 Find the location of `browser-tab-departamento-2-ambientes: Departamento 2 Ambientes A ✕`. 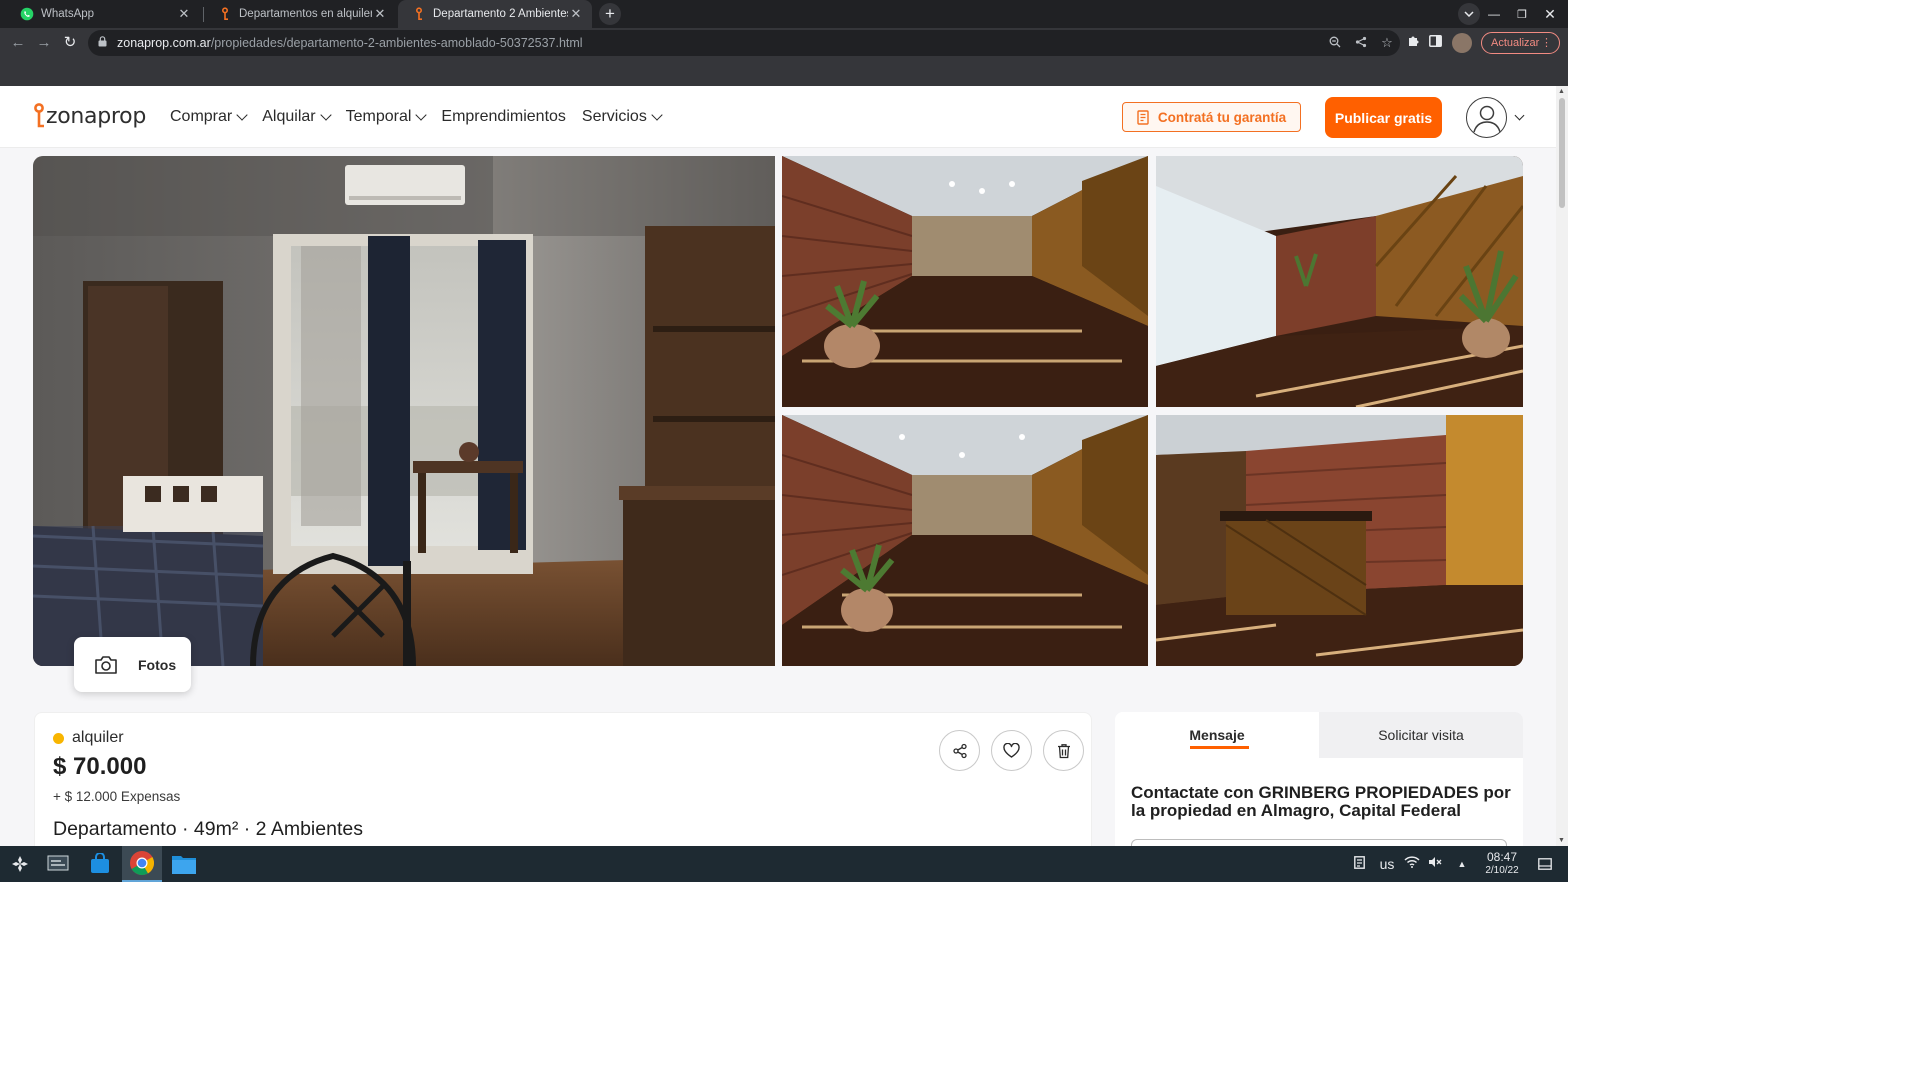

browser-tab-departamento-2-ambientes: Departamento 2 Ambientes A ✕ is located at coordinates (495, 14).